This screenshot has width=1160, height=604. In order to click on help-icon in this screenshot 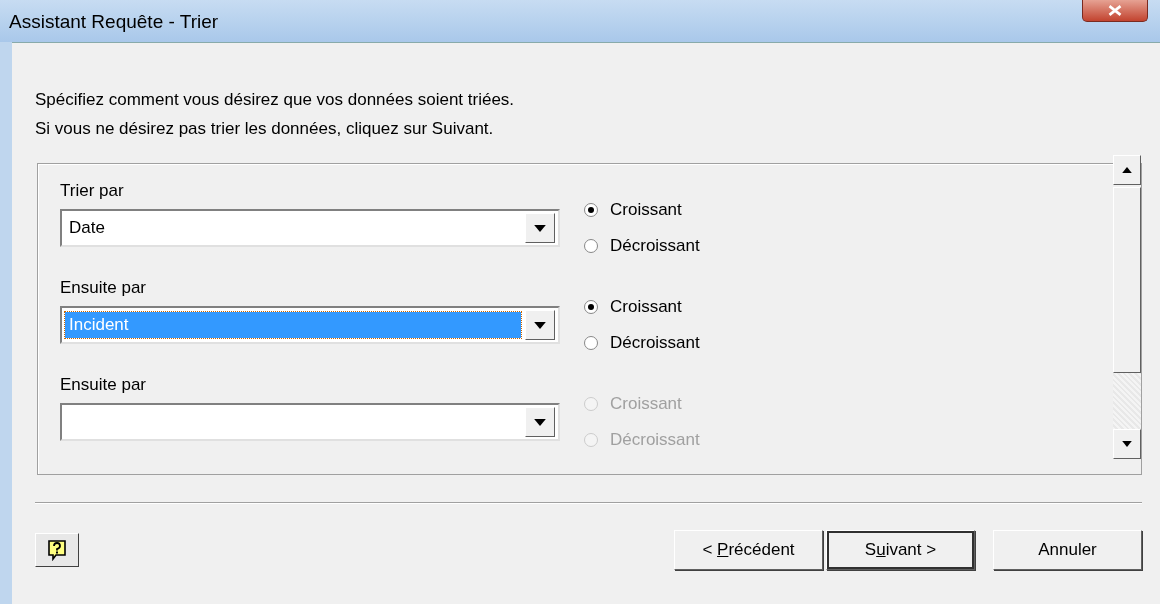, I will do `click(57, 550)`.